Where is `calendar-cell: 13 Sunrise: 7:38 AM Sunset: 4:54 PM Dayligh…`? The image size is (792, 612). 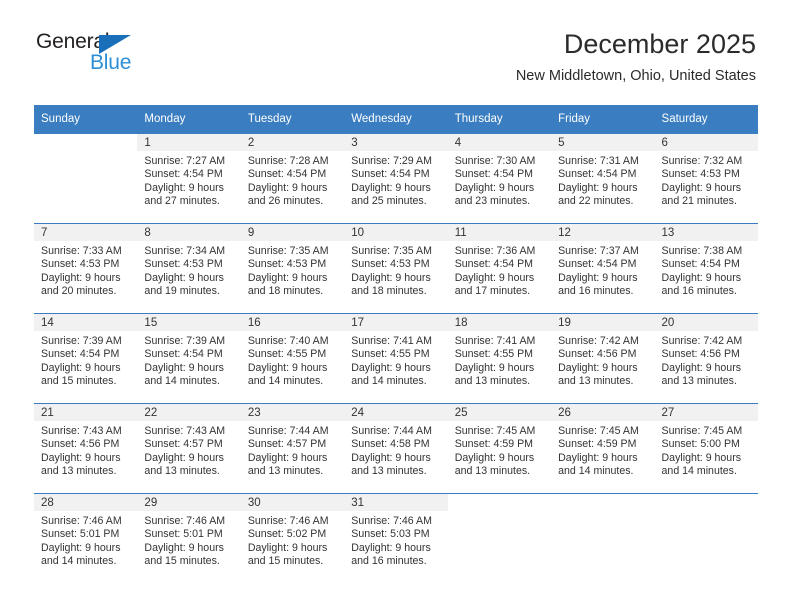
calendar-cell: 13 Sunrise: 7:38 AM Sunset: 4:54 PM Dayligh… is located at coordinates (706, 268).